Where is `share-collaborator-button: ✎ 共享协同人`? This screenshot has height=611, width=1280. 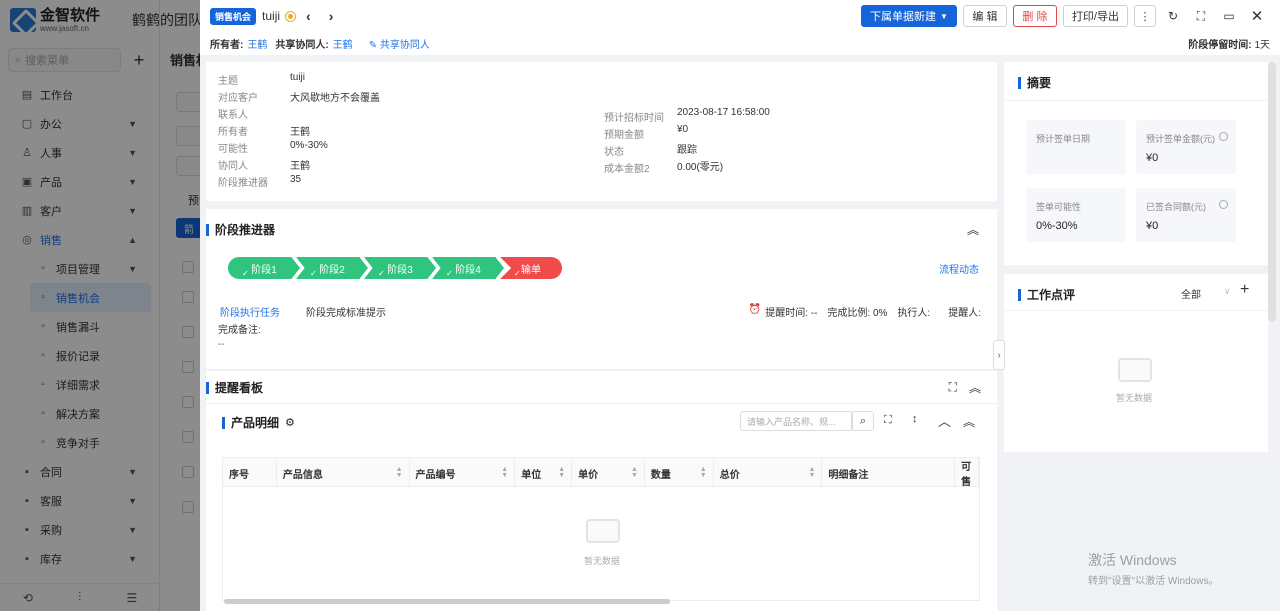
share-collaborator-button: ✎ 共享协同人 is located at coordinates (399, 43).